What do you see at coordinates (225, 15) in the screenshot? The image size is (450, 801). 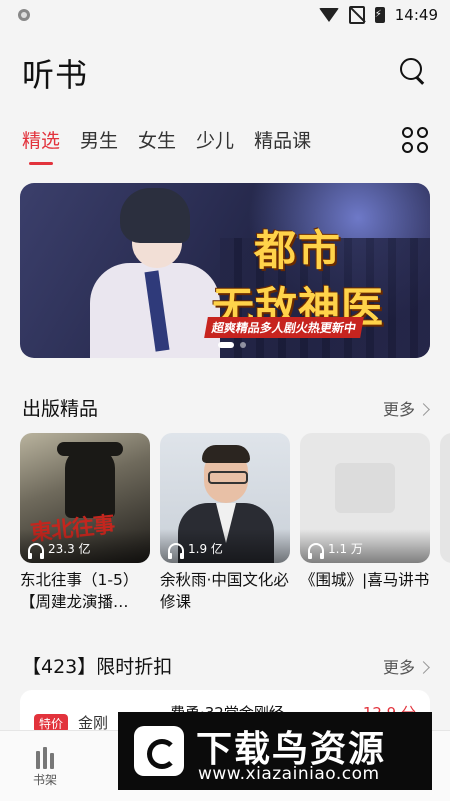 I see `status-bar: 14:49` at bounding box center [225, 15].